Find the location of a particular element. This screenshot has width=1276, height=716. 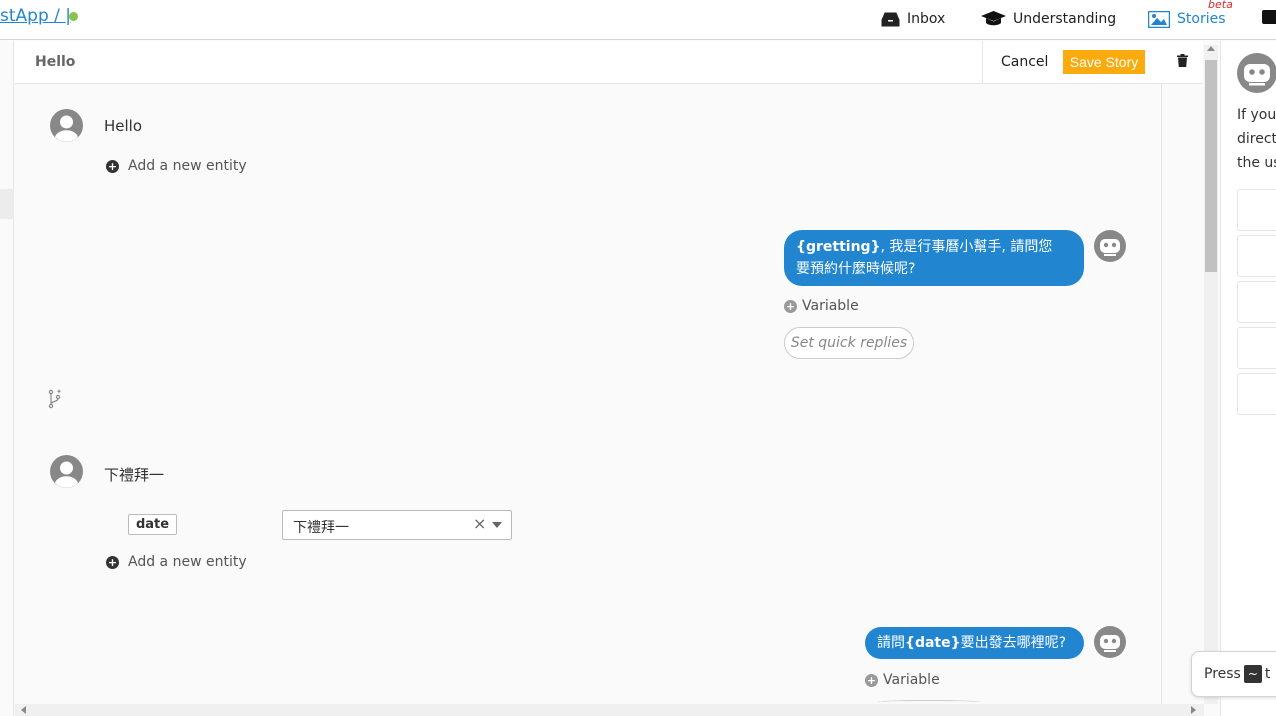

nav-stories: Stories is located at coordinates (1187, 19).